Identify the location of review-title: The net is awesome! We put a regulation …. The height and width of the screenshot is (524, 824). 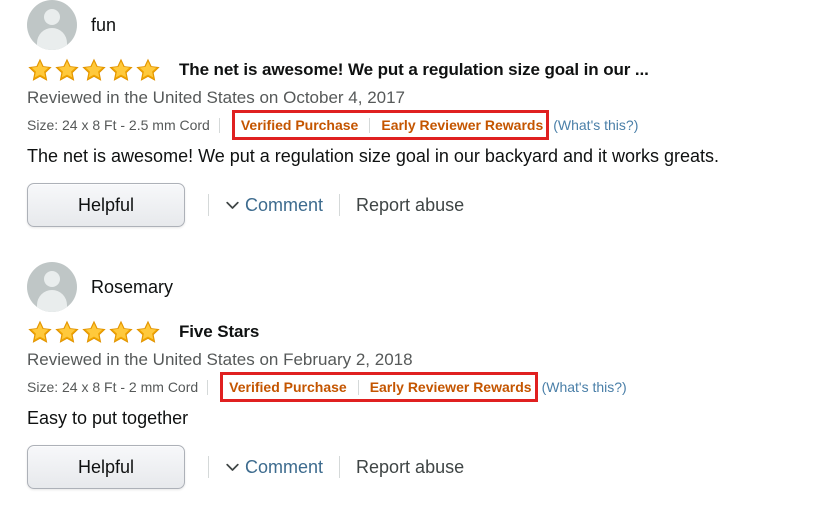
(414, 70).